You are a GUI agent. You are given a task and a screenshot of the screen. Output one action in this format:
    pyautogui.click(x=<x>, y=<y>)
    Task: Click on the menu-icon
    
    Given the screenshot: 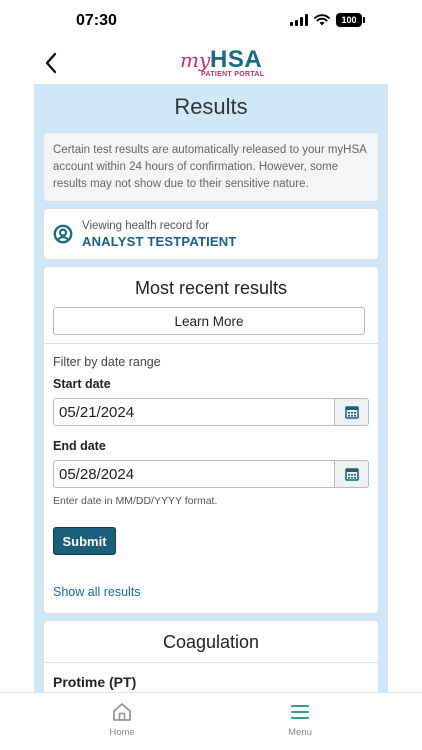 What is the action you would take?
    pyautogui.click(x=300, y=712)
    